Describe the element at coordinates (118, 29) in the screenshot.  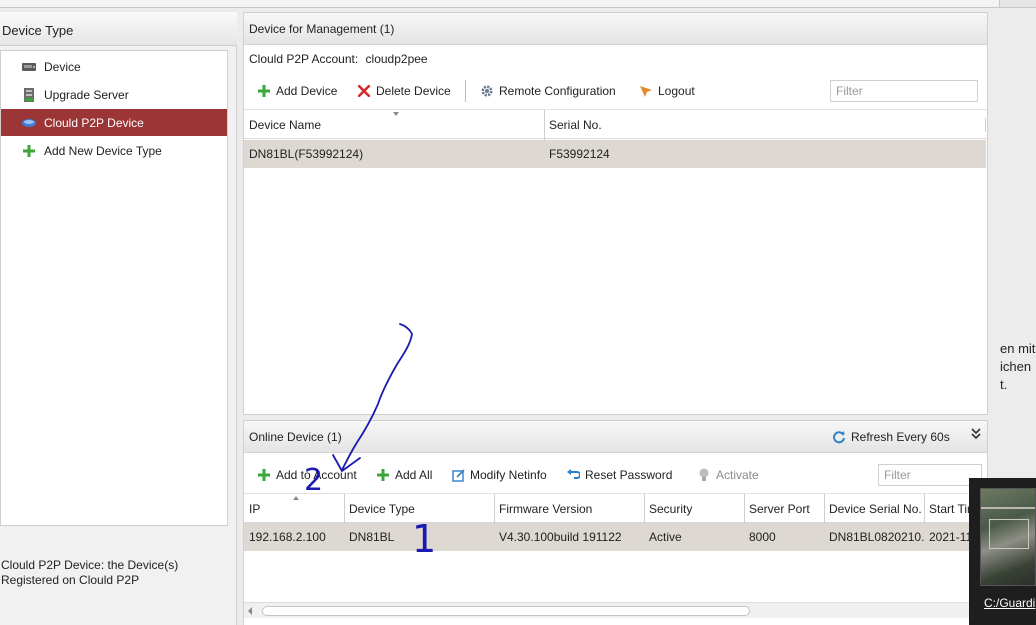
I see `device-type-header: Device Type` at that location.